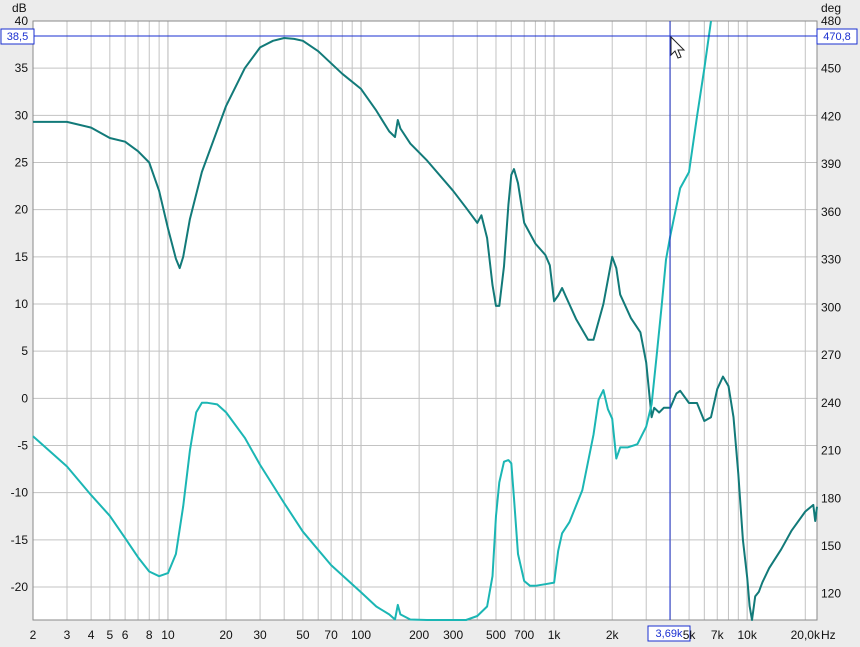  What do you see at coordinates (331, 635) in the screenshot?
I see `x-tick-label: 70` at bounding box center [331, 635].